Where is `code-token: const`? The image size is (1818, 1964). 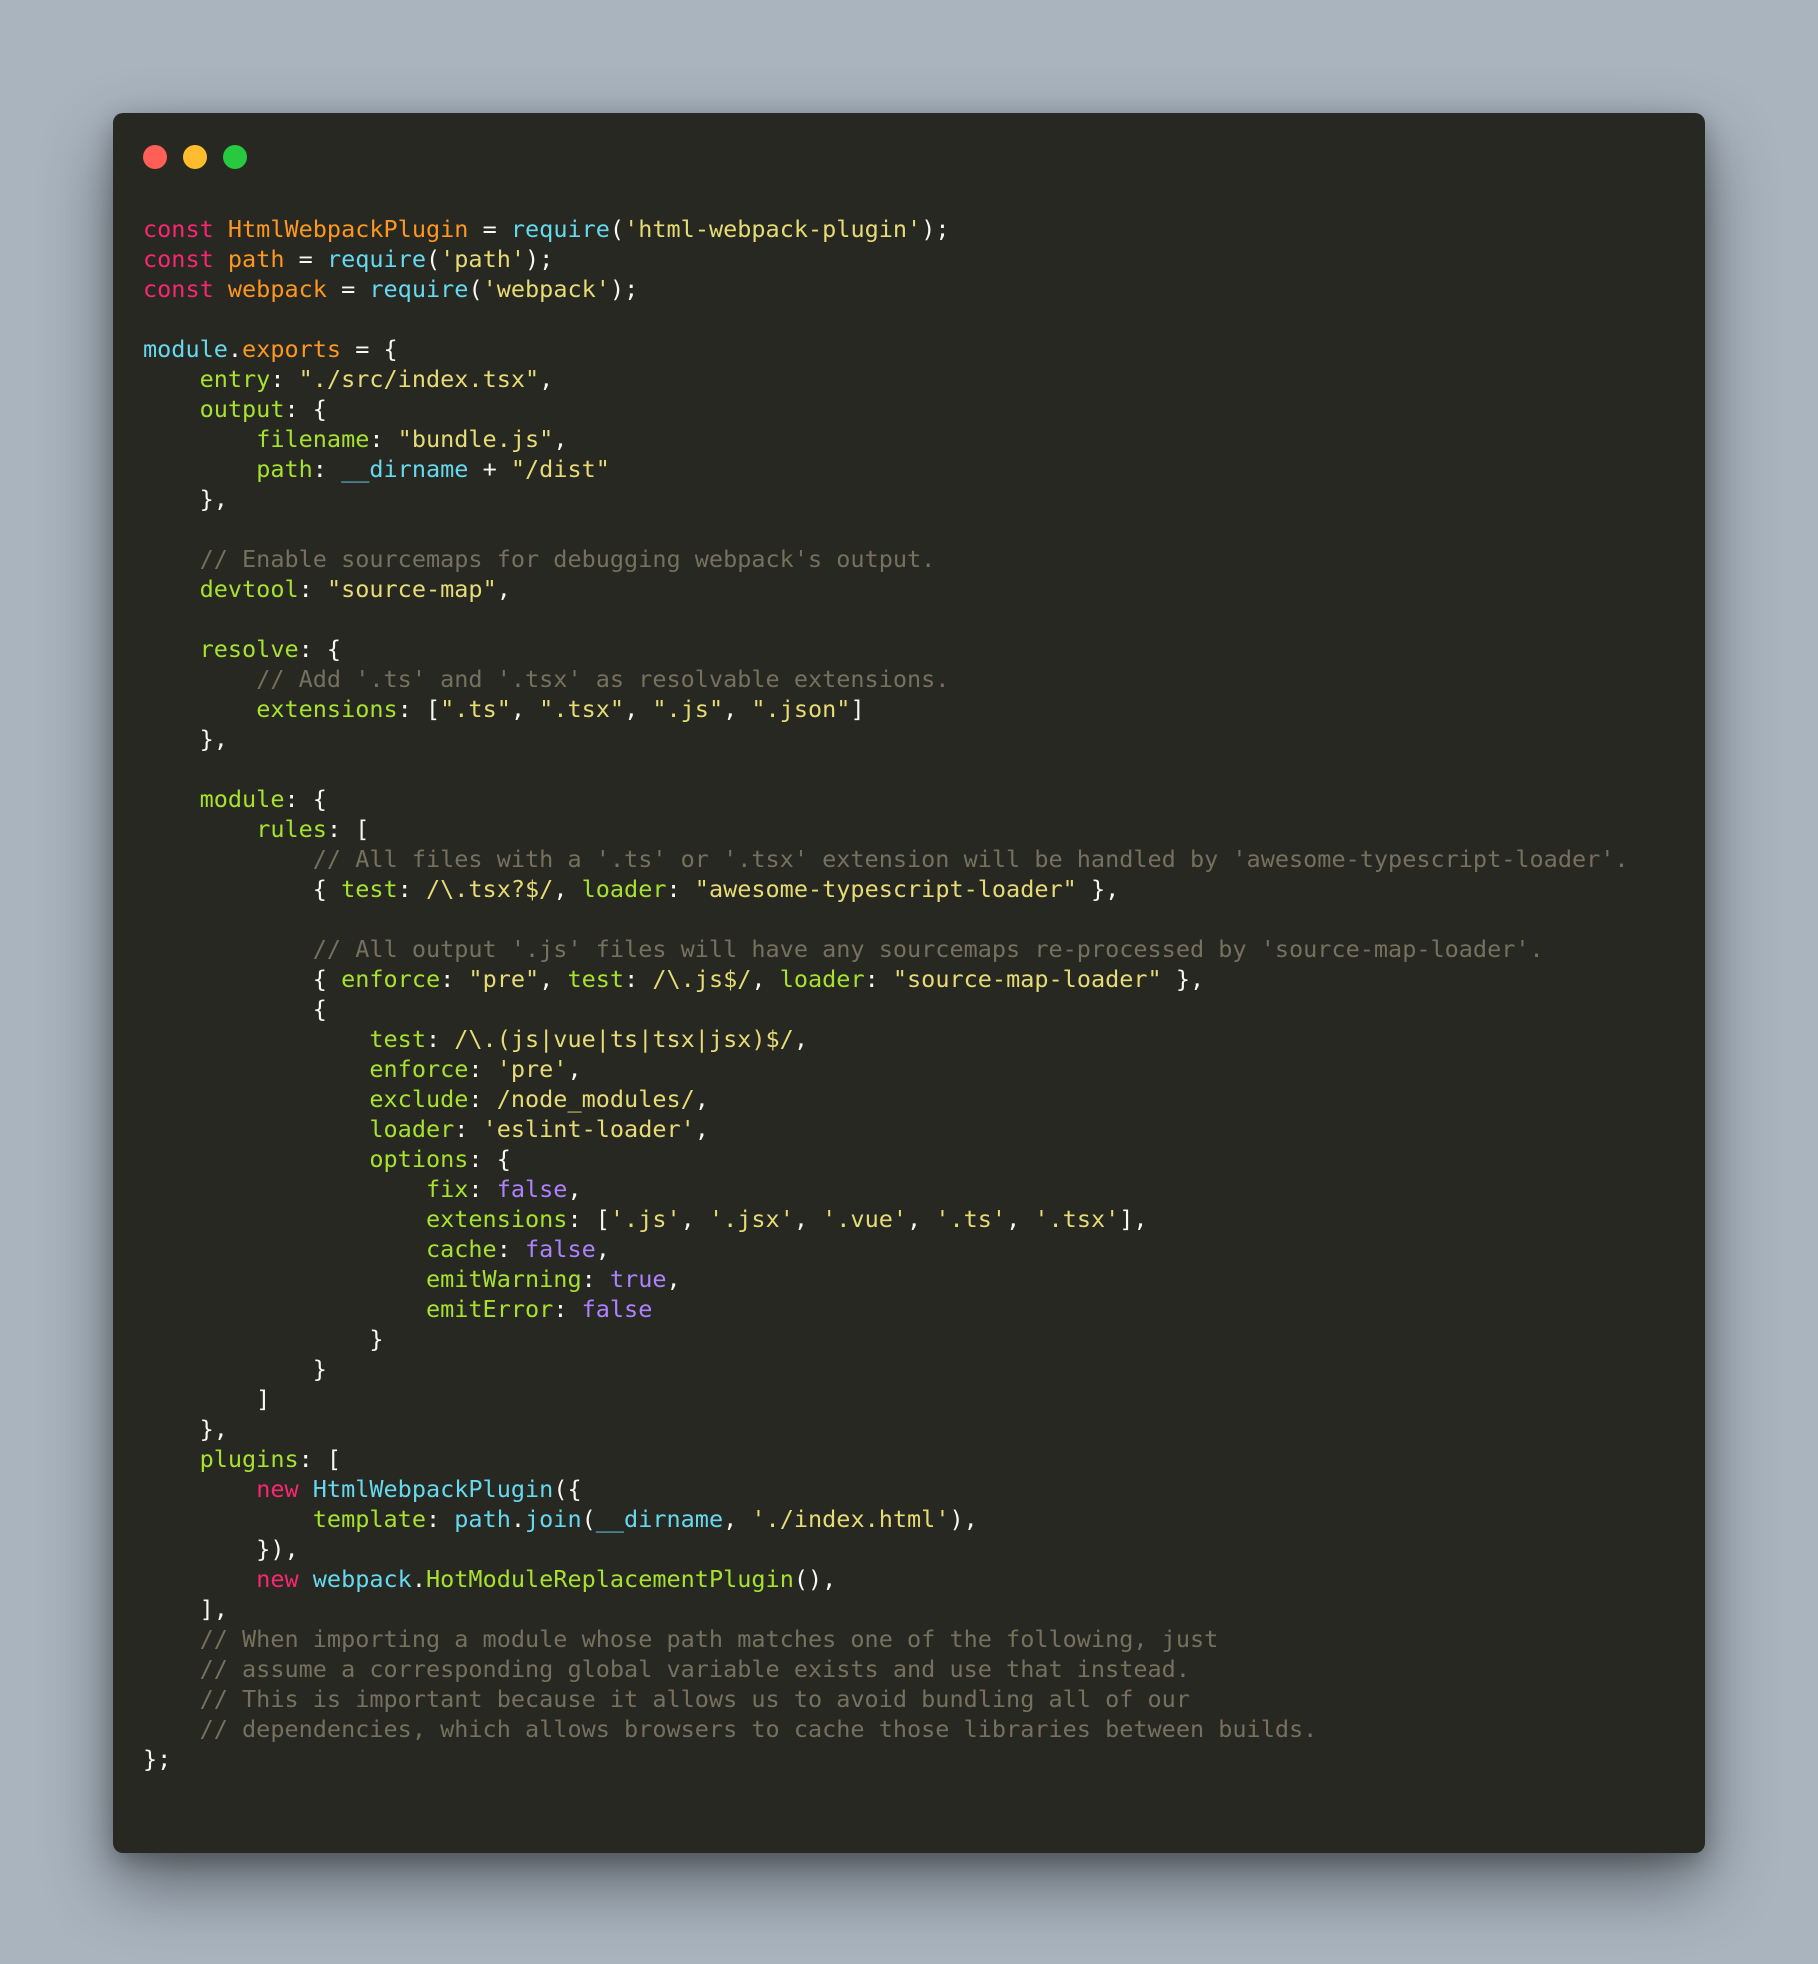 code-token: const is located at coordinates (185, 259).